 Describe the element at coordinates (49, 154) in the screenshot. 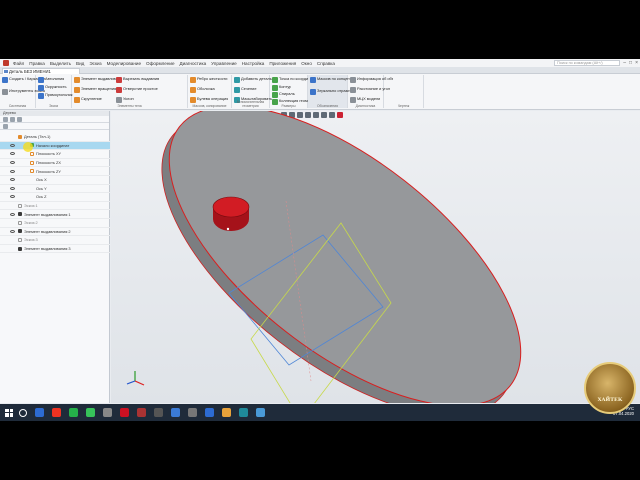

I see `tree-item-label: Плоскость XY` at that location.